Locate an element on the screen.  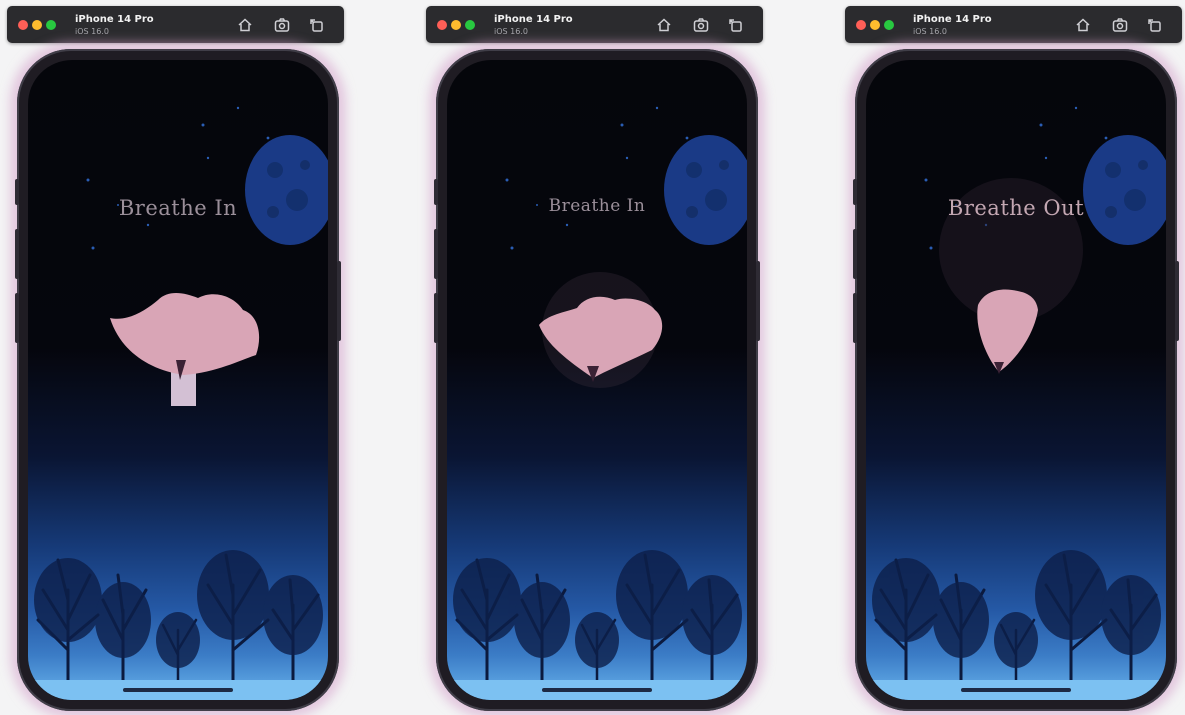
breathing-caption: Breathe Out is located at coordinates (1016, 208).